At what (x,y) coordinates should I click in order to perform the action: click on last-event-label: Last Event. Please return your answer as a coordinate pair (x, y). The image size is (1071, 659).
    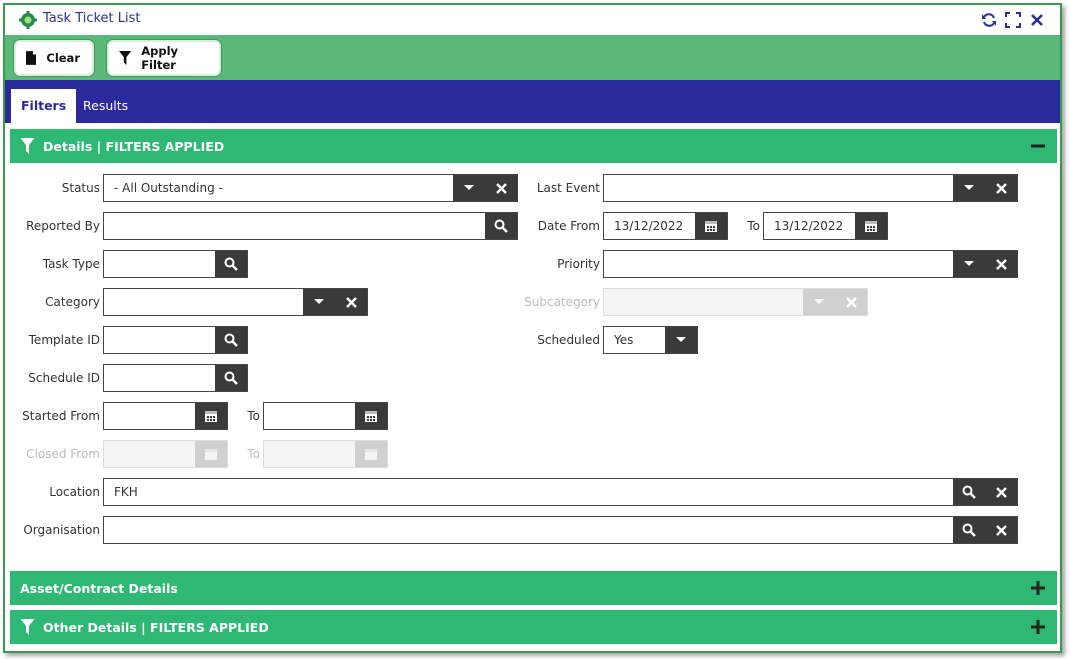
    Looking at the image, I should click on (568, 188).